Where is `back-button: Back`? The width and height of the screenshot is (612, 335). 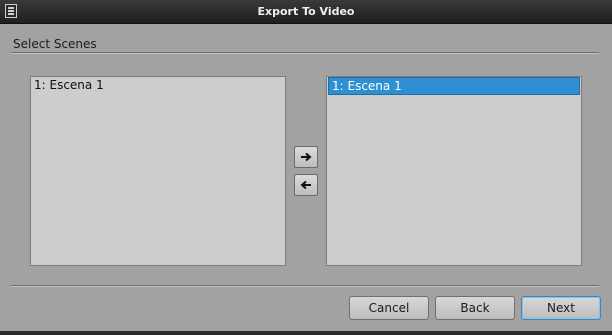
back-button: Back is located at coordinates (475, 308).